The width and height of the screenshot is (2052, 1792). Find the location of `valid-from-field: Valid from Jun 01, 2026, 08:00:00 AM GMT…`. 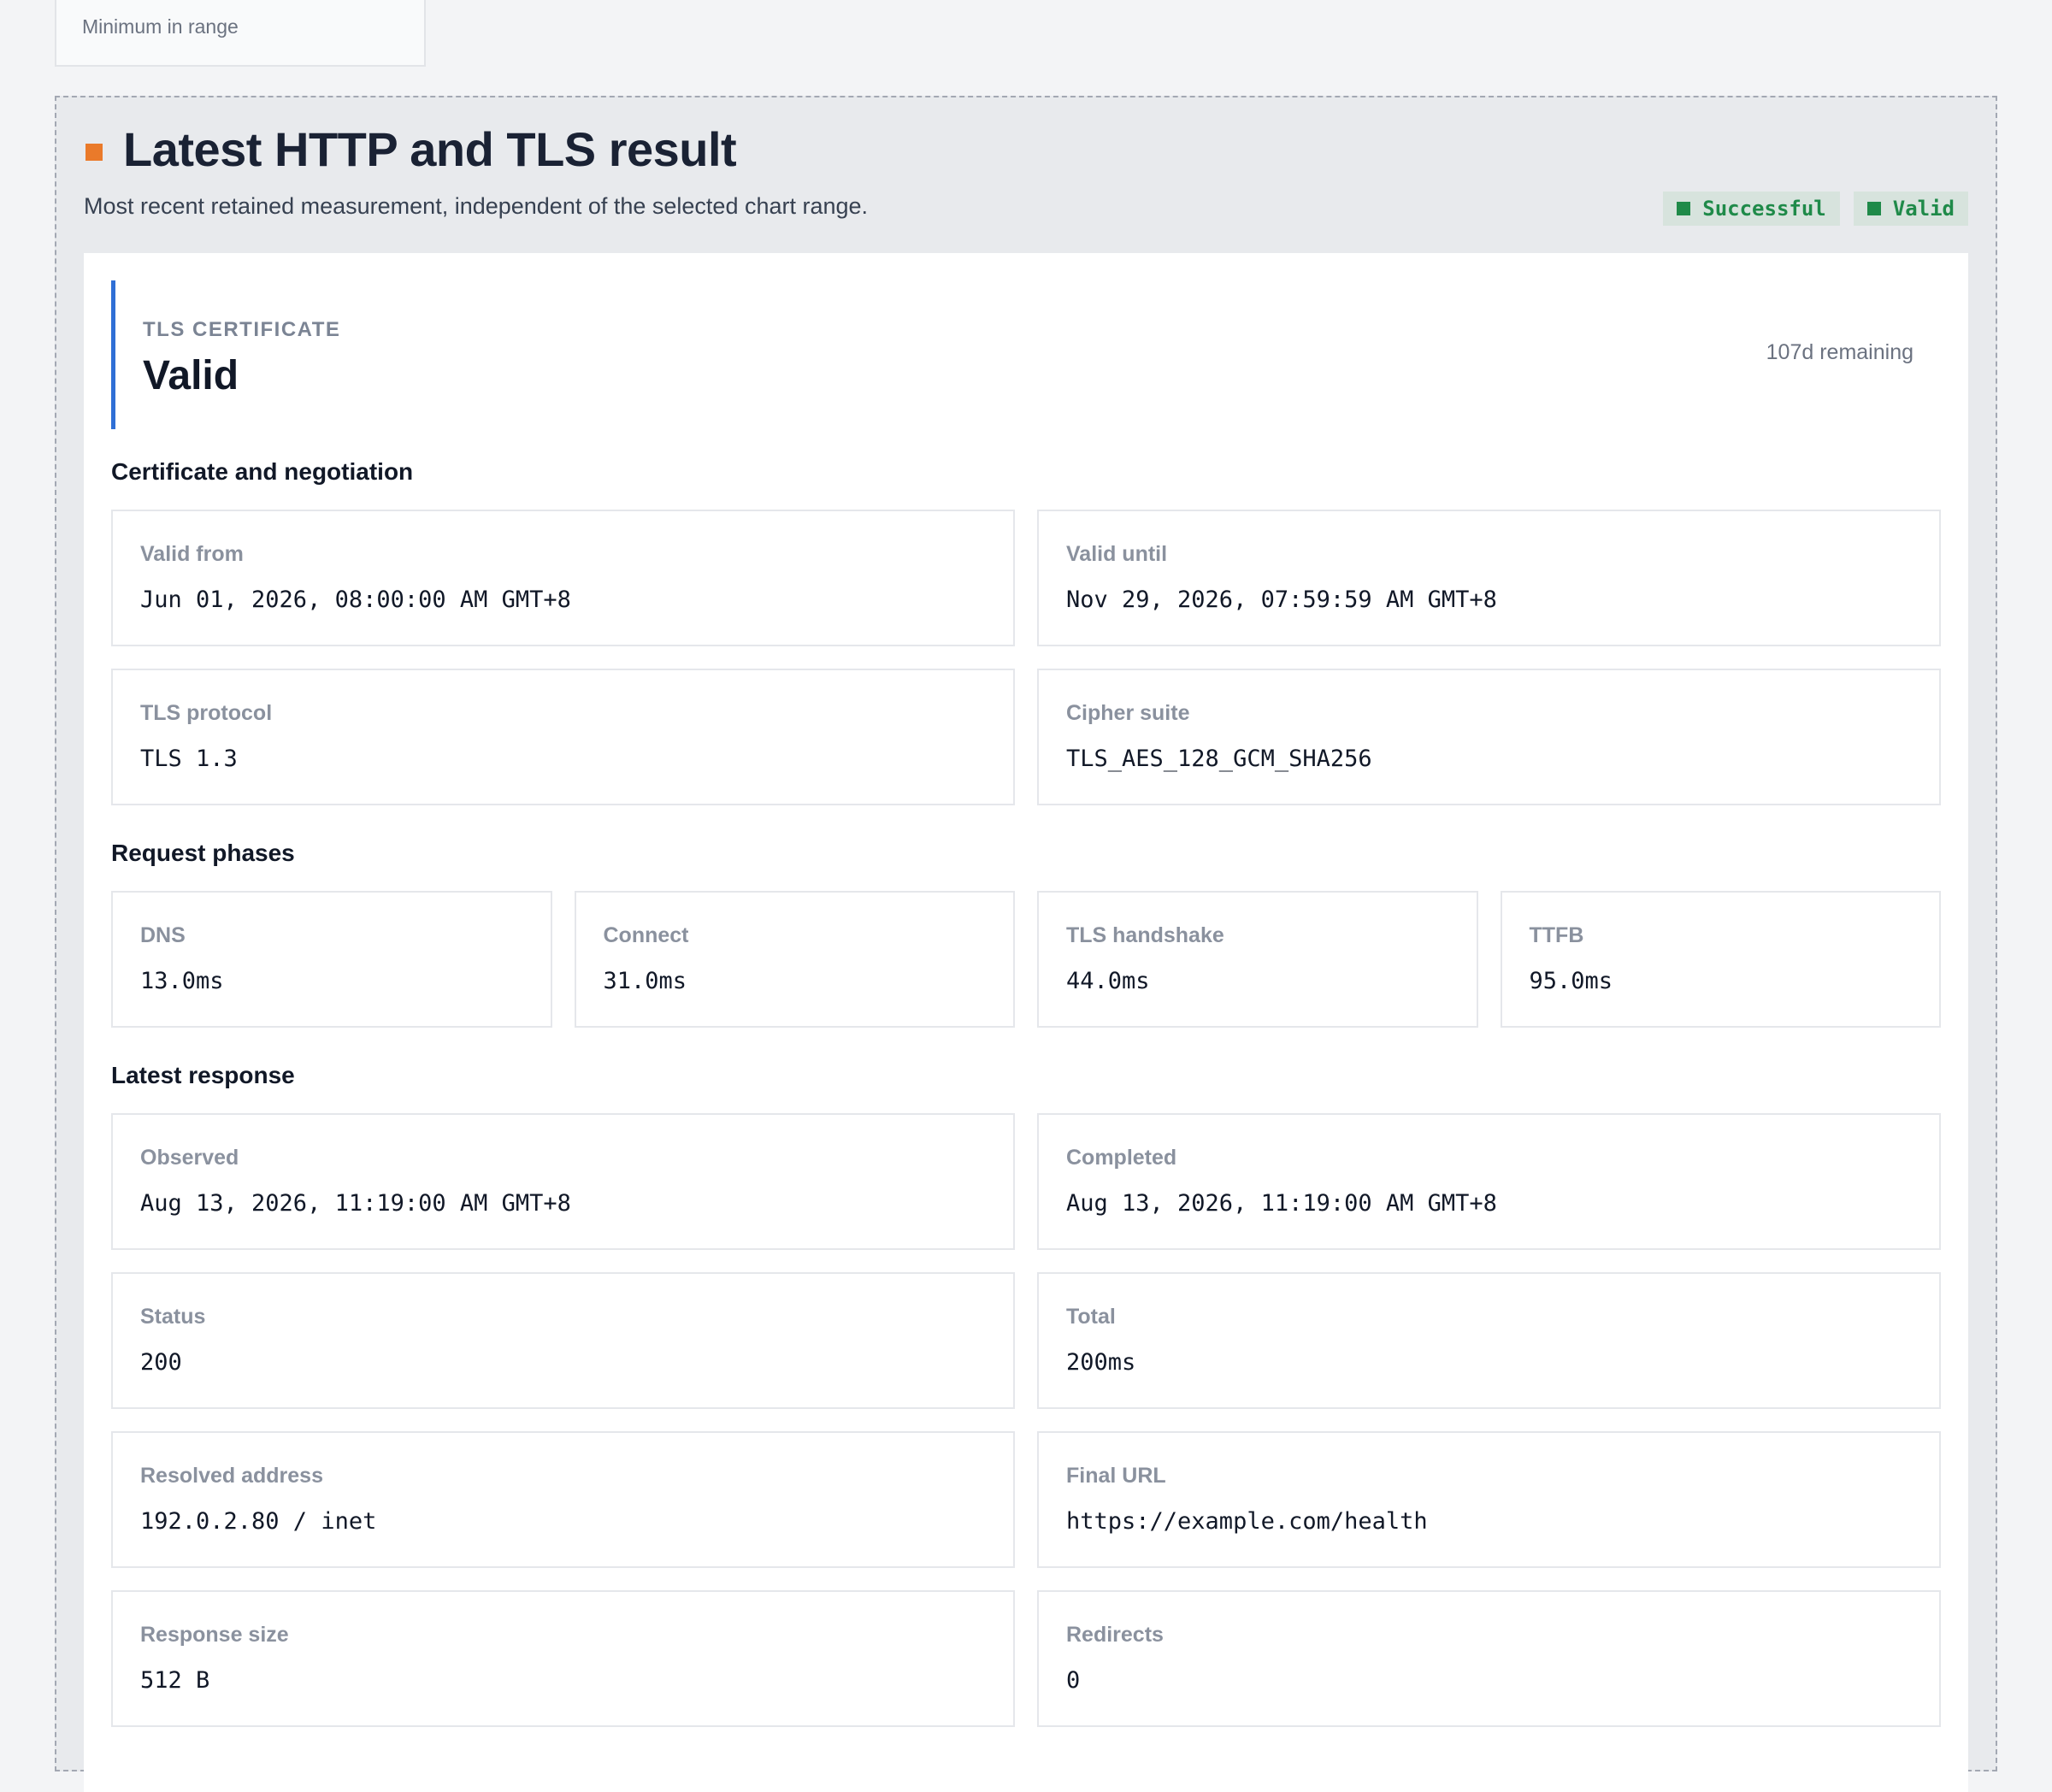

valid-from-field: Valid from Jun 01, 2026, 08:00:00 AM GMT… is located at coordinates (563, 578).